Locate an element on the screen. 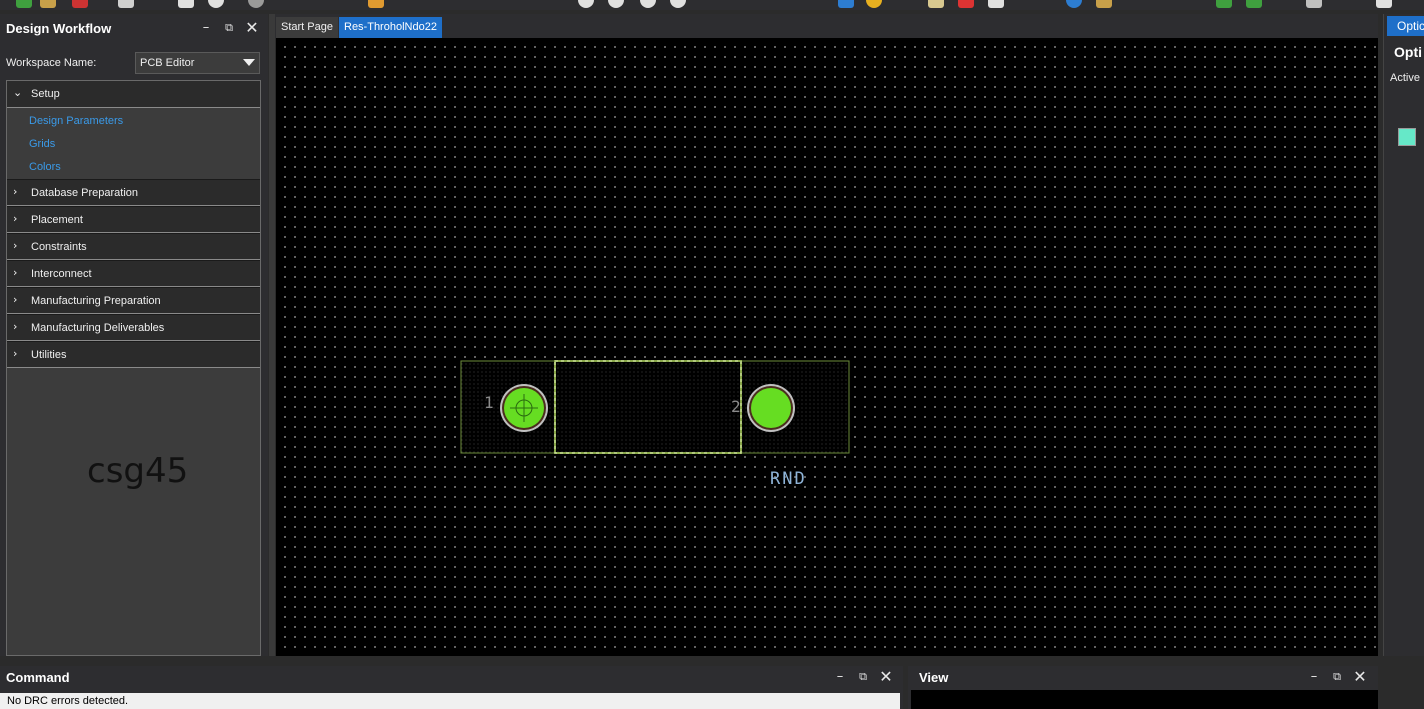  options-title: Opti is located at coordinates (1408, 52).